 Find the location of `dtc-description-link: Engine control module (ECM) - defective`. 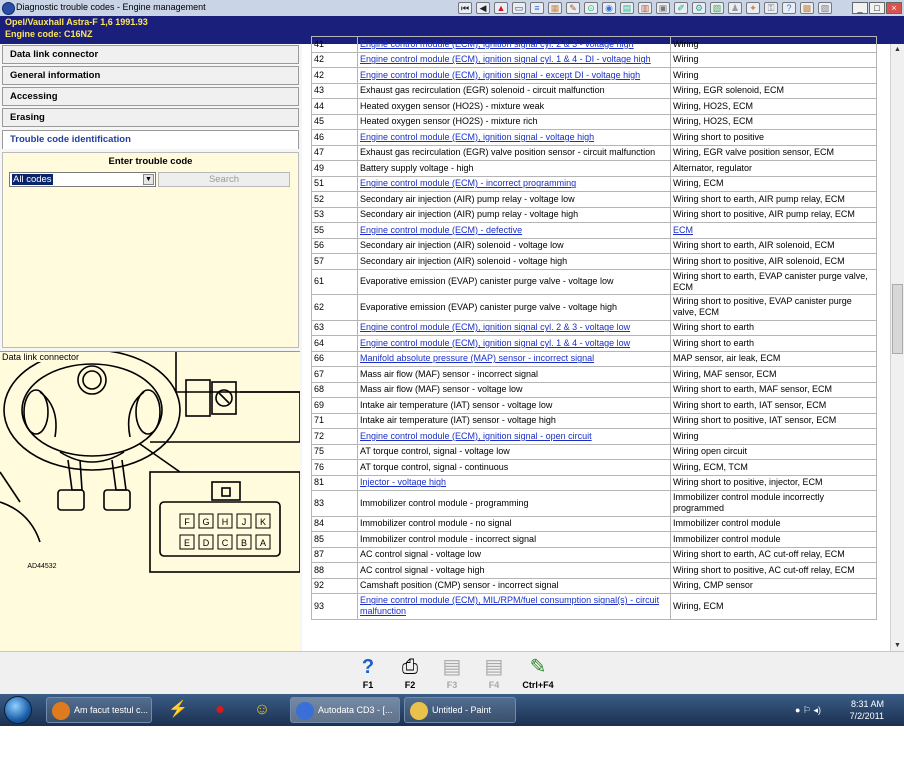

dtc-description-link: Engine control module (ECM) - defective is located at coordinates (514, 230).